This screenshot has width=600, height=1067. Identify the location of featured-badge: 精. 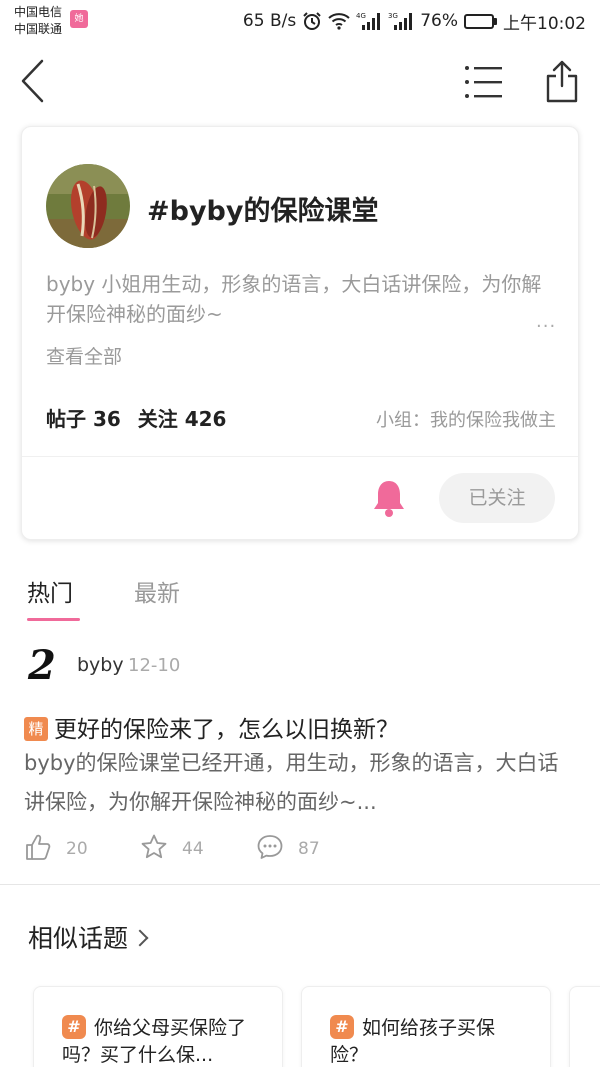
(36, 729).